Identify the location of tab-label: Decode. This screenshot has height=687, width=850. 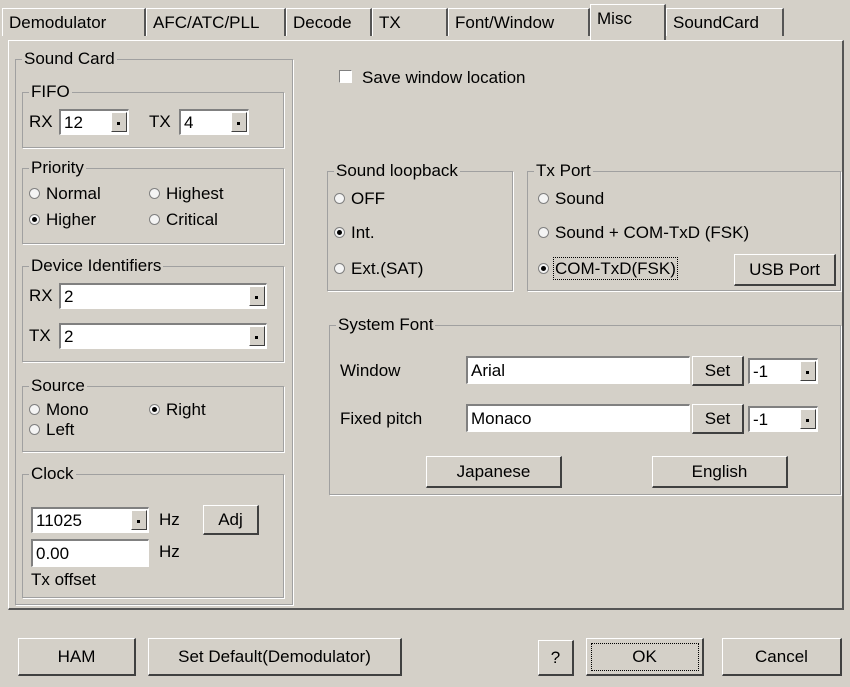
(322, 22).